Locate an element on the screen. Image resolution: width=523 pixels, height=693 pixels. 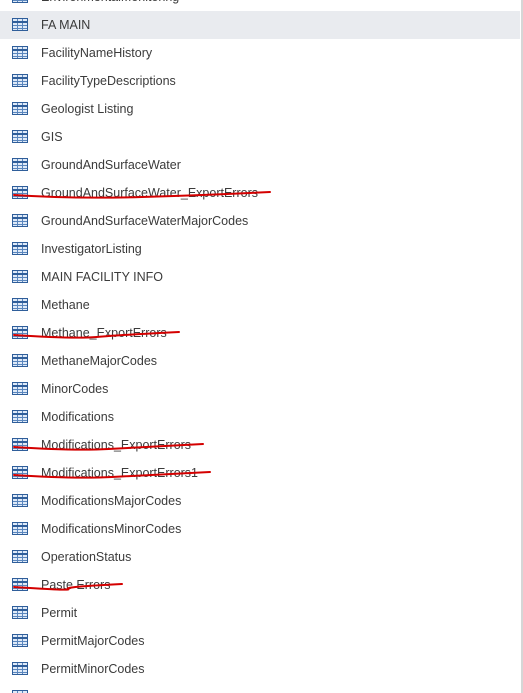
table-list-item-label: Methane is located at coordinates (65, 305).